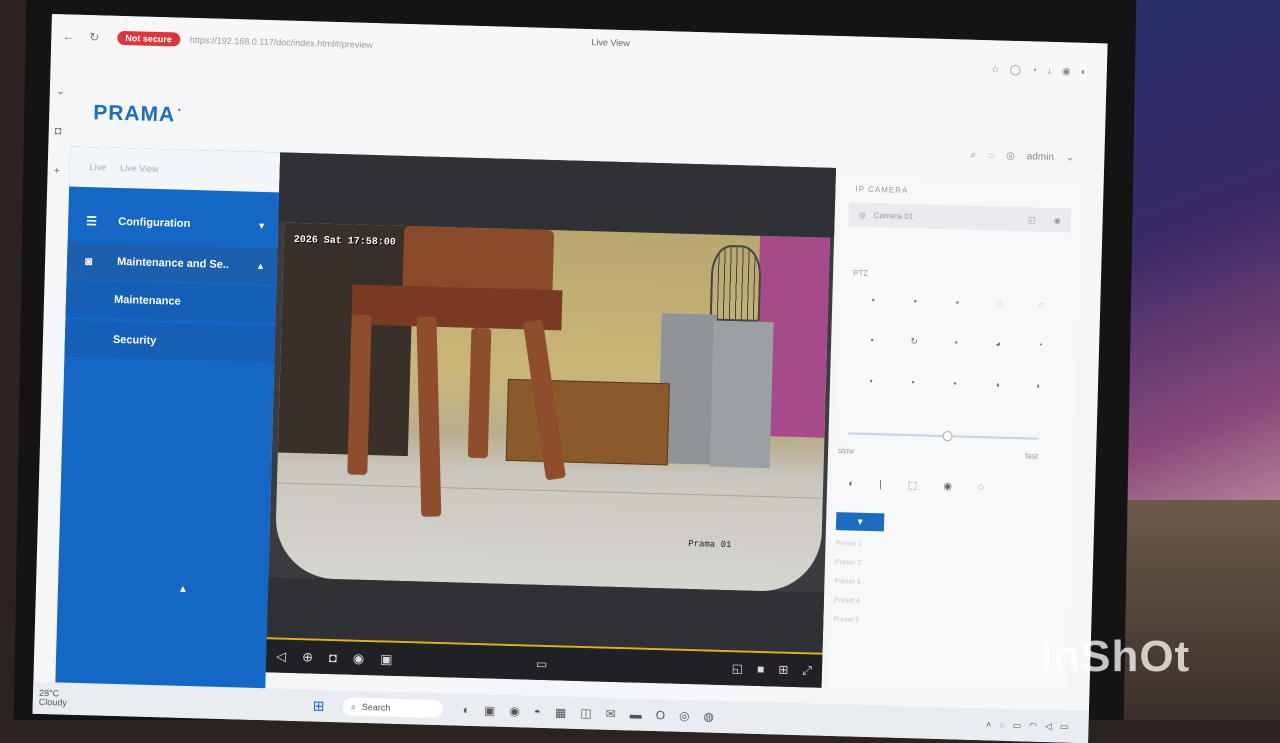 The width and height of the screenshot is (1280, 743). I want to click on volume-icon: ◁, so click(1048, 726).